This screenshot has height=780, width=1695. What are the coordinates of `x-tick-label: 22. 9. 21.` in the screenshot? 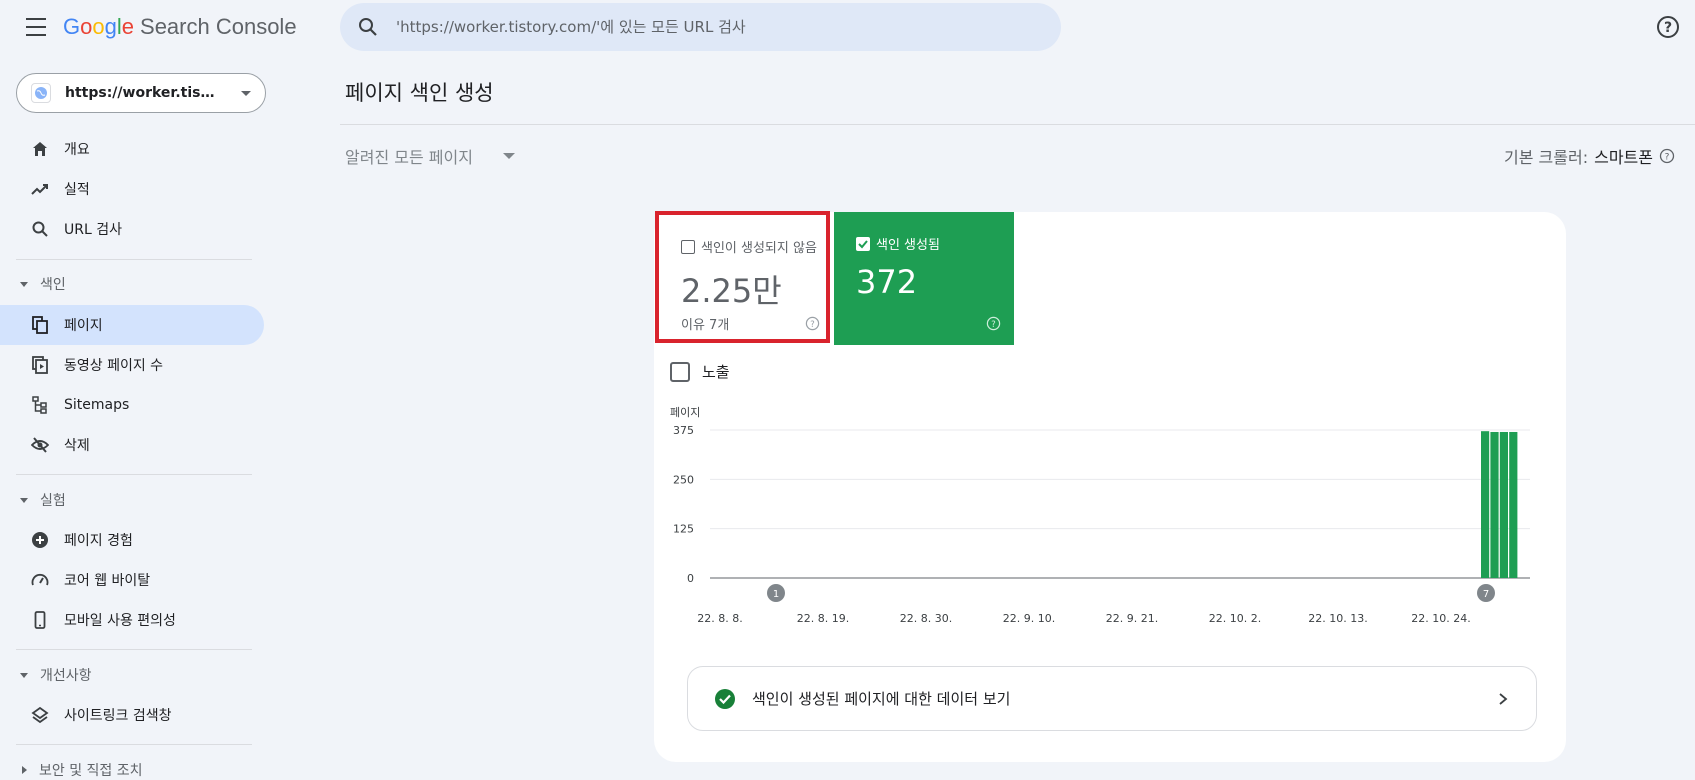 It's located at (1132, 618).